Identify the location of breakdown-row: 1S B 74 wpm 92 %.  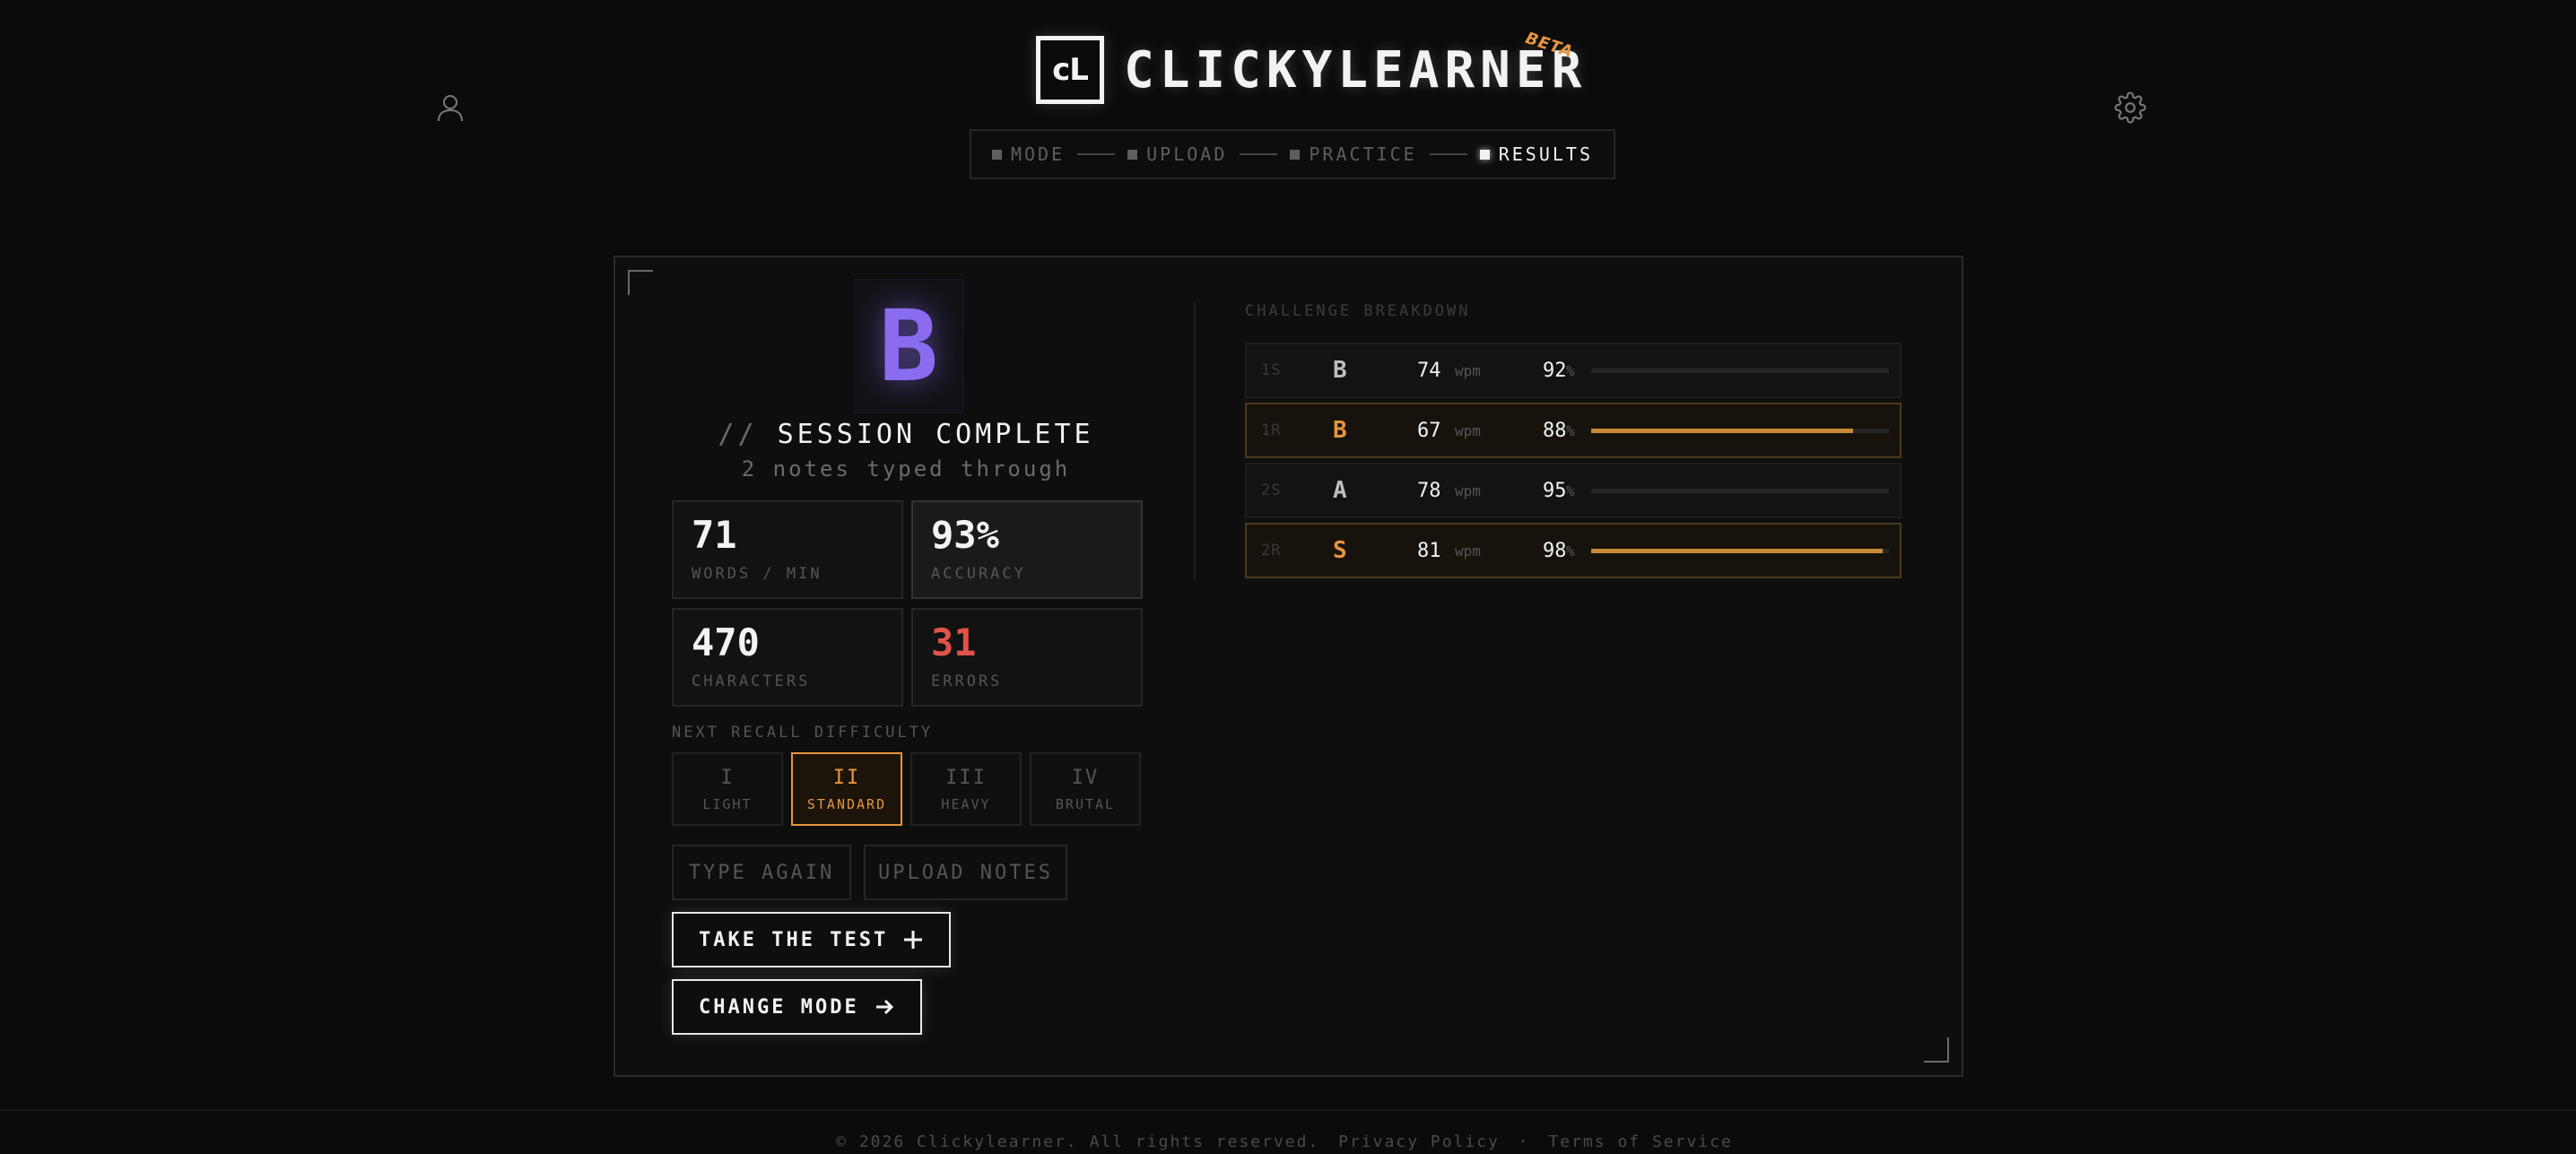
(1573, 370).